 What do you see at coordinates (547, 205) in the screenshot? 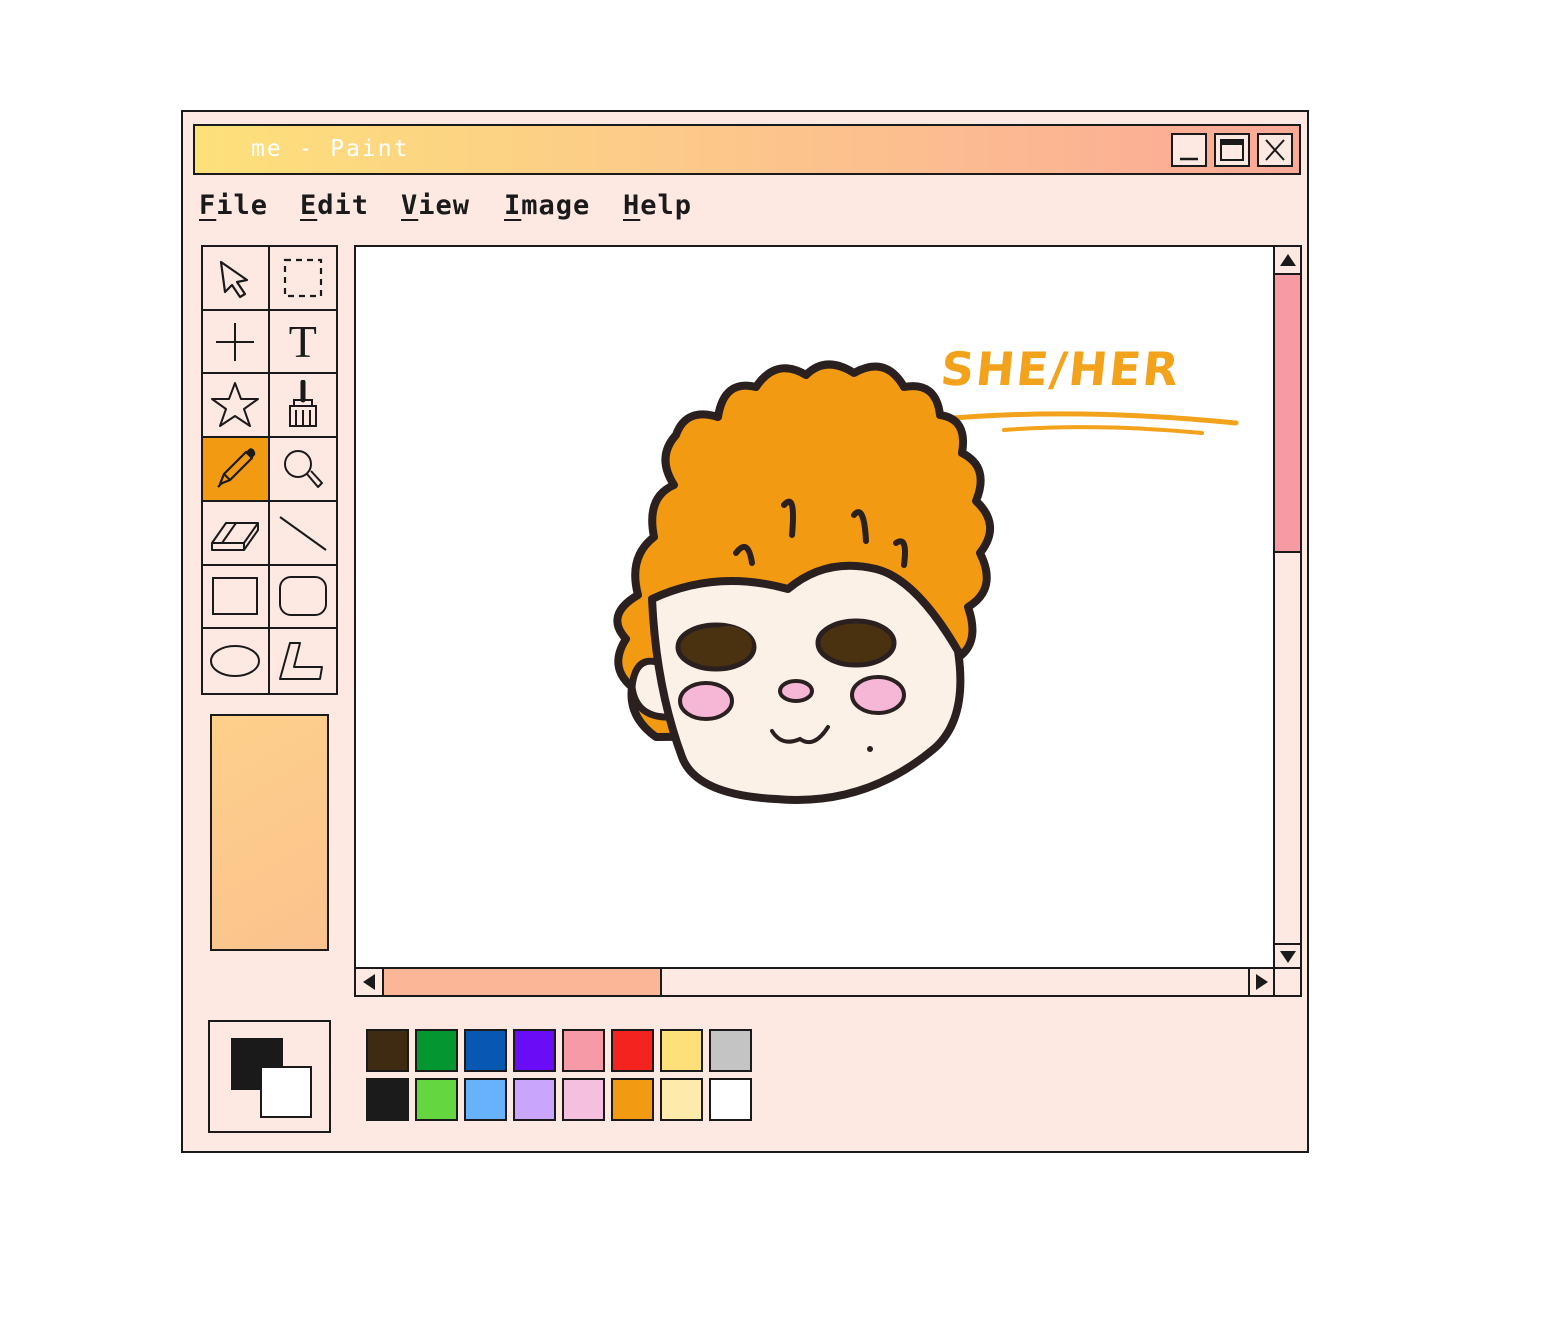
I see `menu-image: Image` at bounding box center [547, 205].